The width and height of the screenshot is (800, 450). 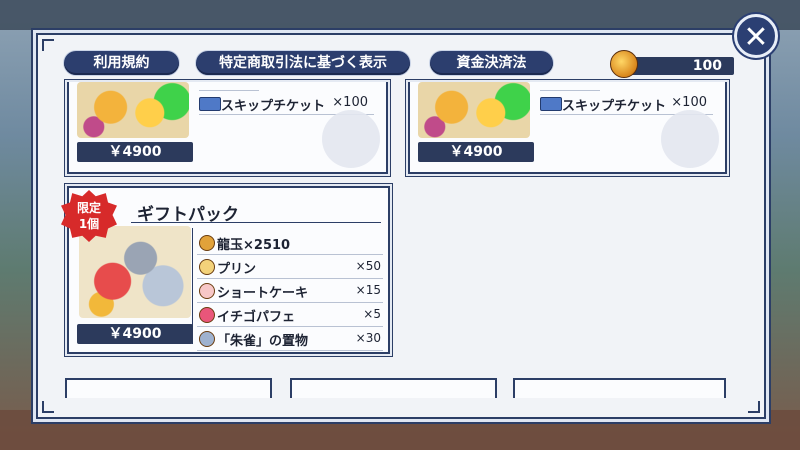 I want to click on item-name: イチゴパフェ, so click(x=256, y=317).